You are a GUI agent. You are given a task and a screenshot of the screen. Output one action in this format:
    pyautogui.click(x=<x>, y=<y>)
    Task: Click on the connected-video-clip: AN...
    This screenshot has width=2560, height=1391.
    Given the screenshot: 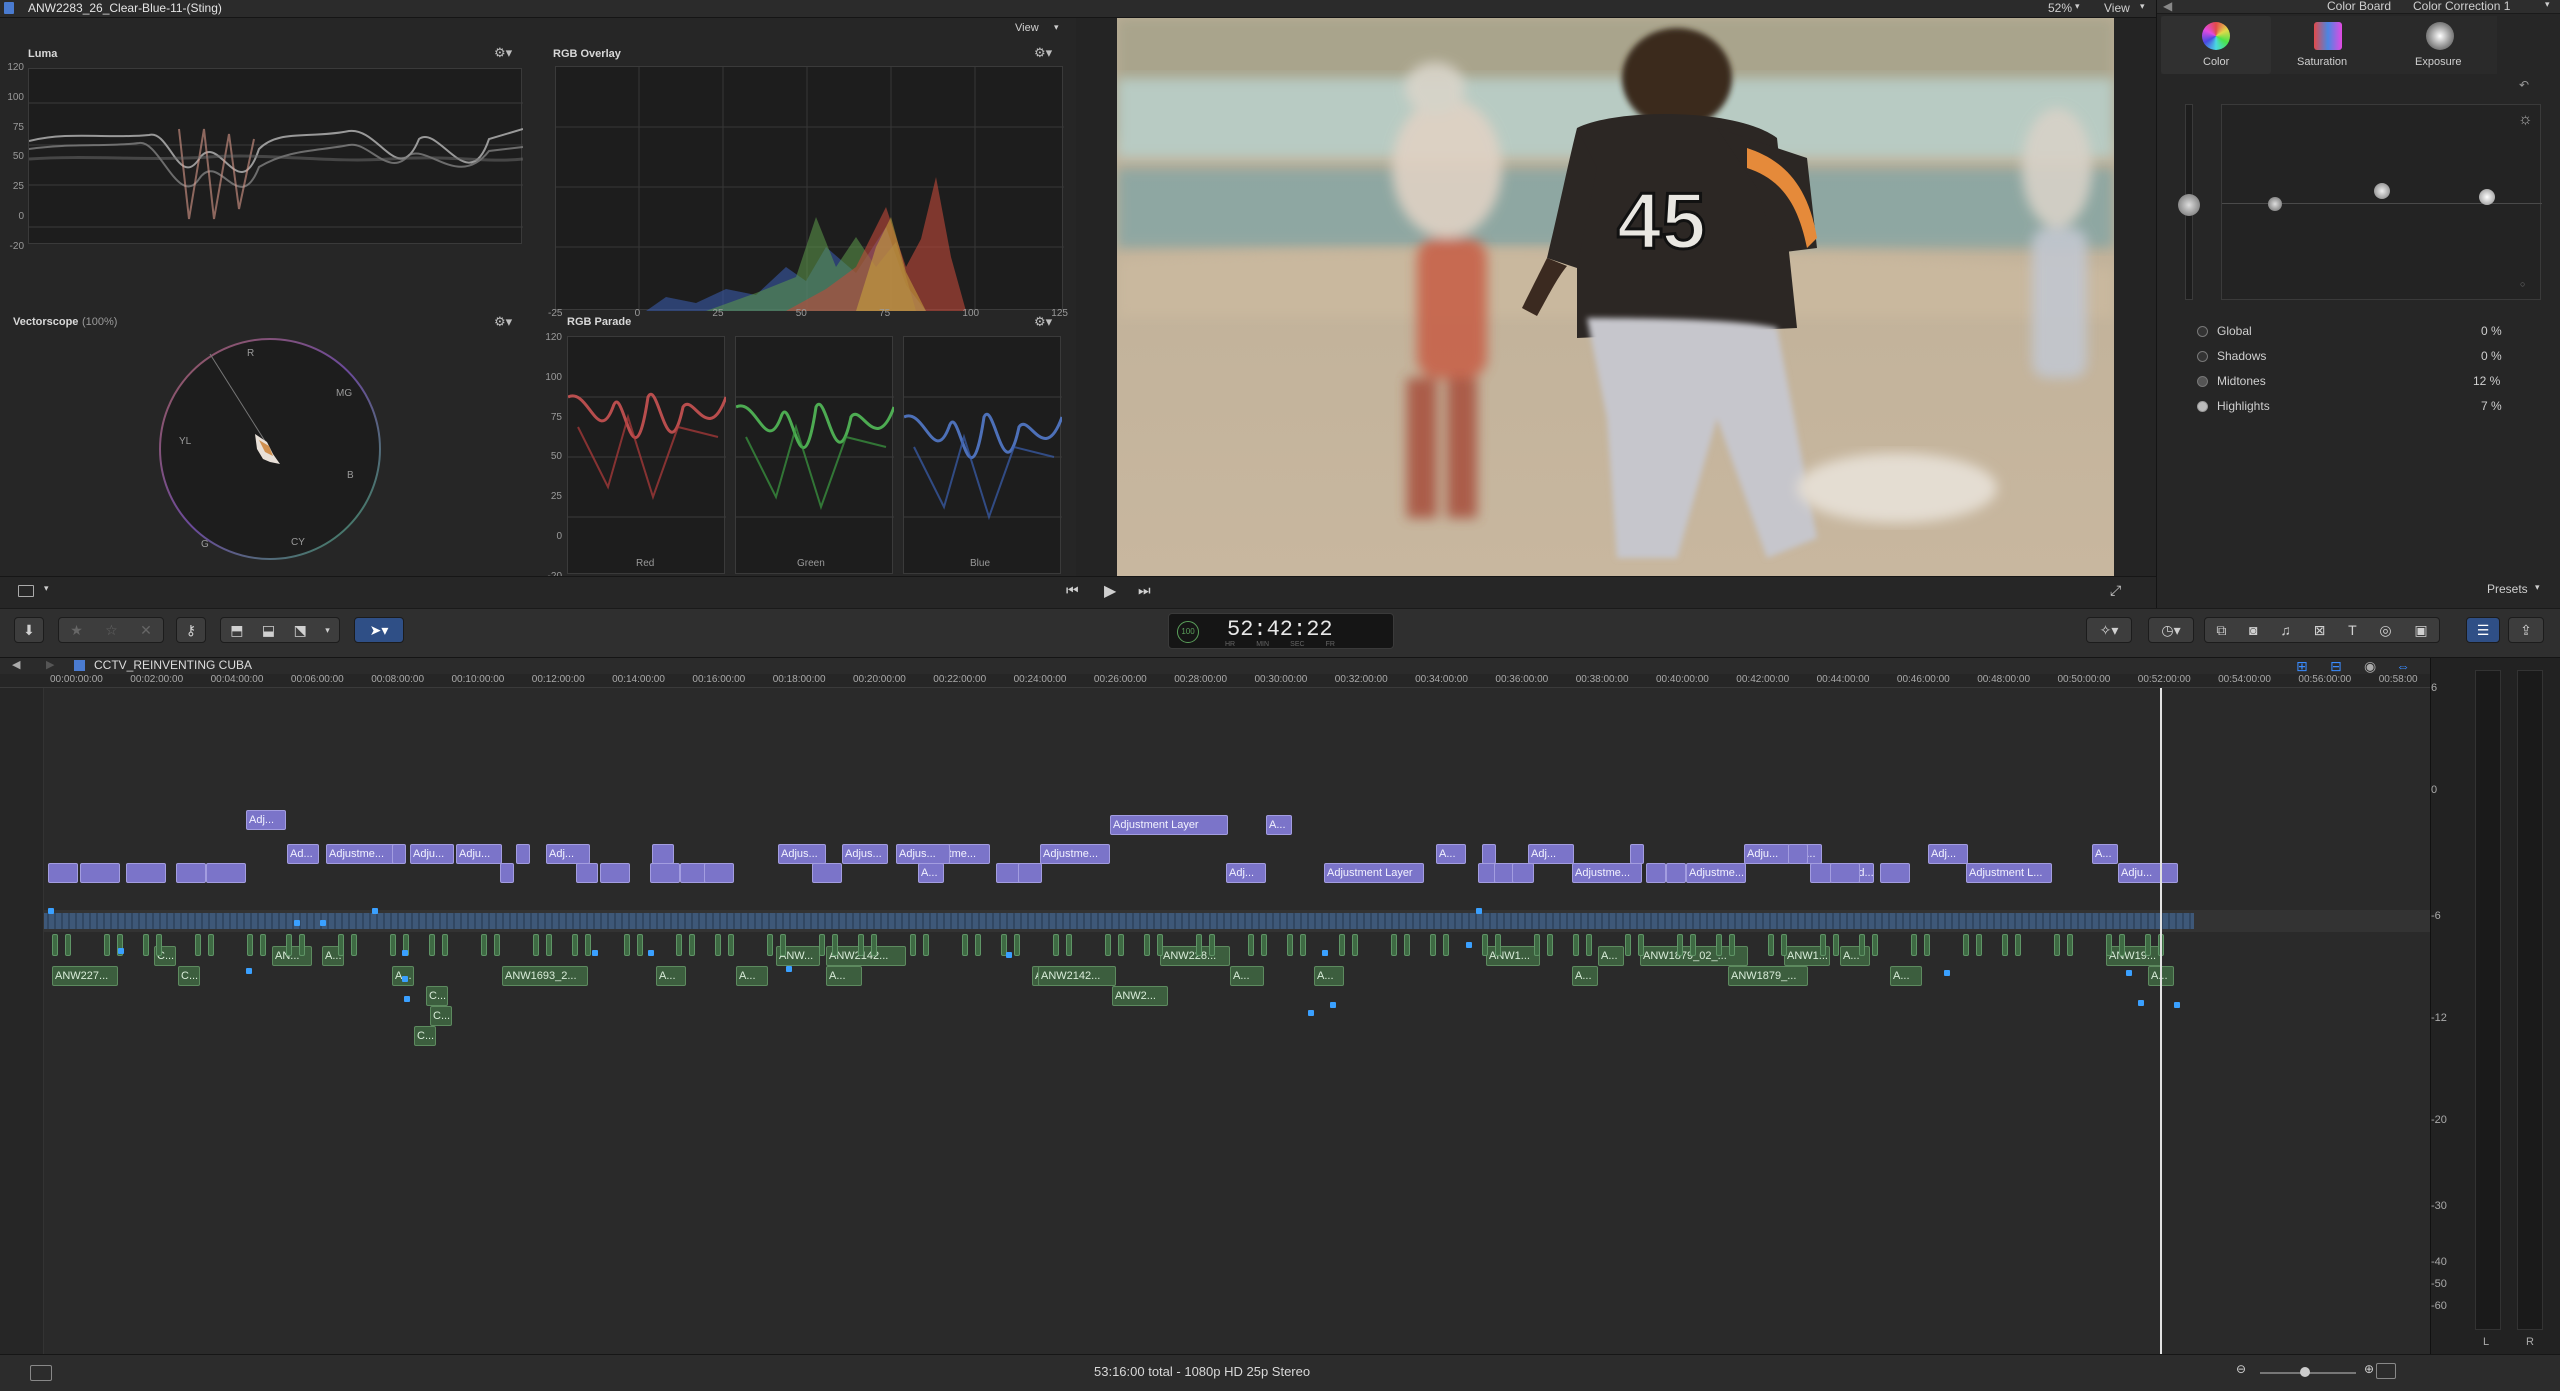 What is the action you would take?
    pyautogui.click(x=292, y=956)
    